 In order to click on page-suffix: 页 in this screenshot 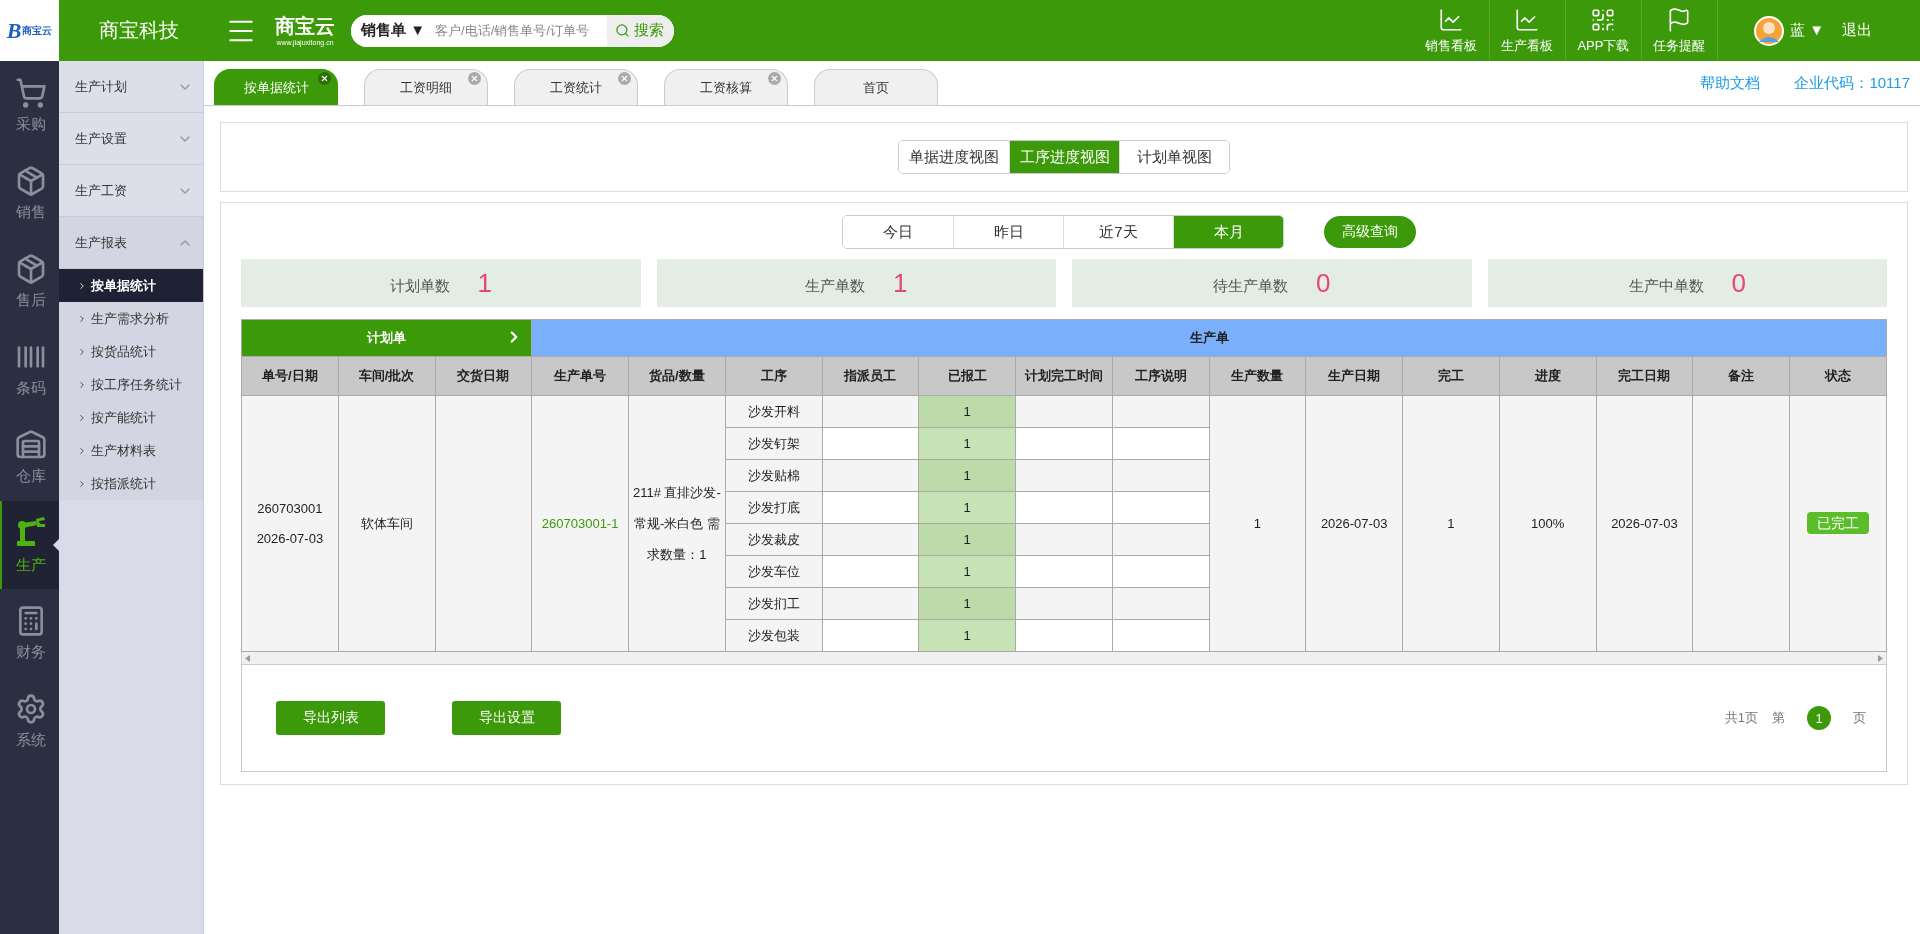, I will do `click(1859, 718)`.